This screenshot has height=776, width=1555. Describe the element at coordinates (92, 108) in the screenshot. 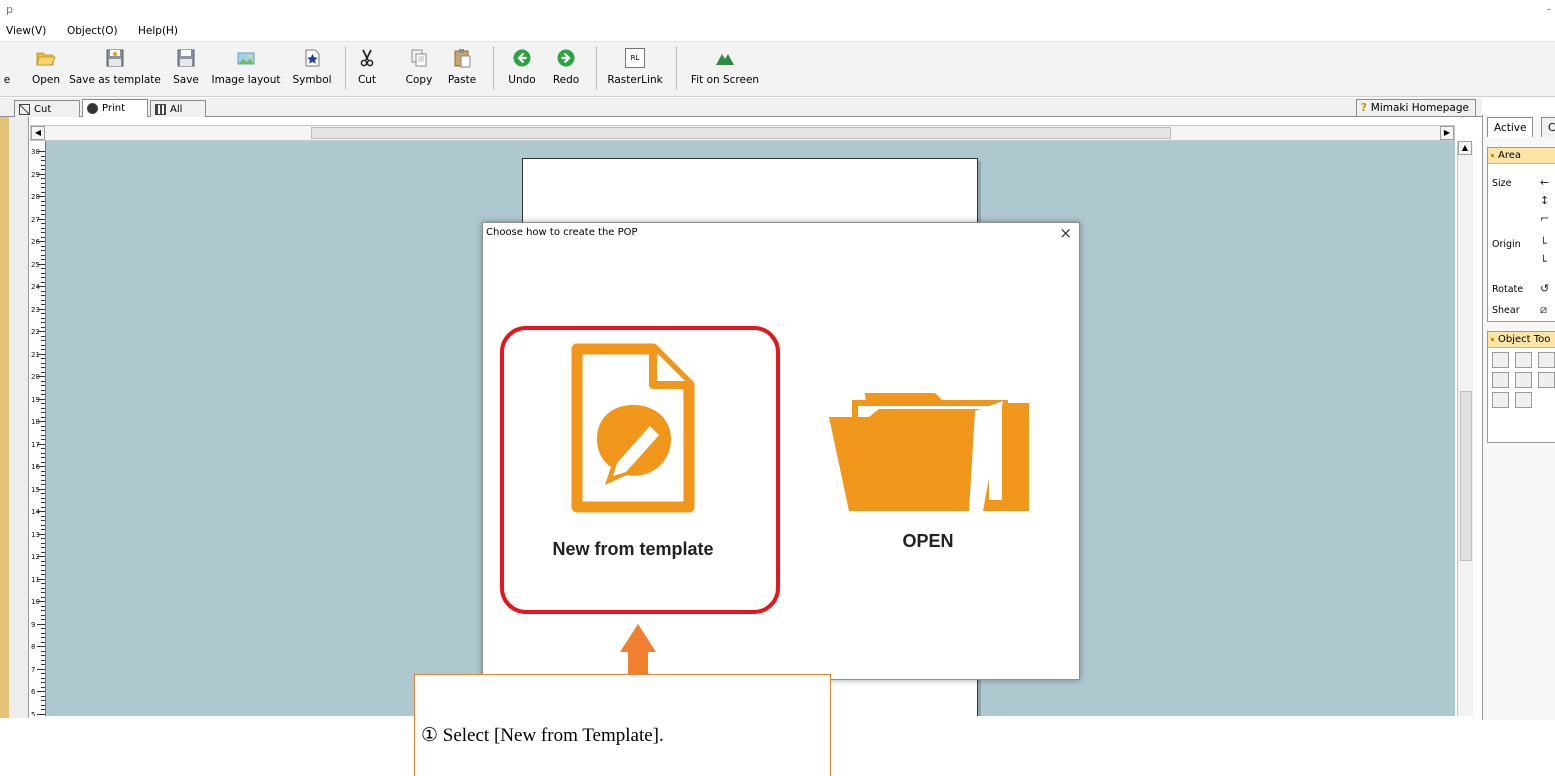

I see `print-tab-icon` at that location.